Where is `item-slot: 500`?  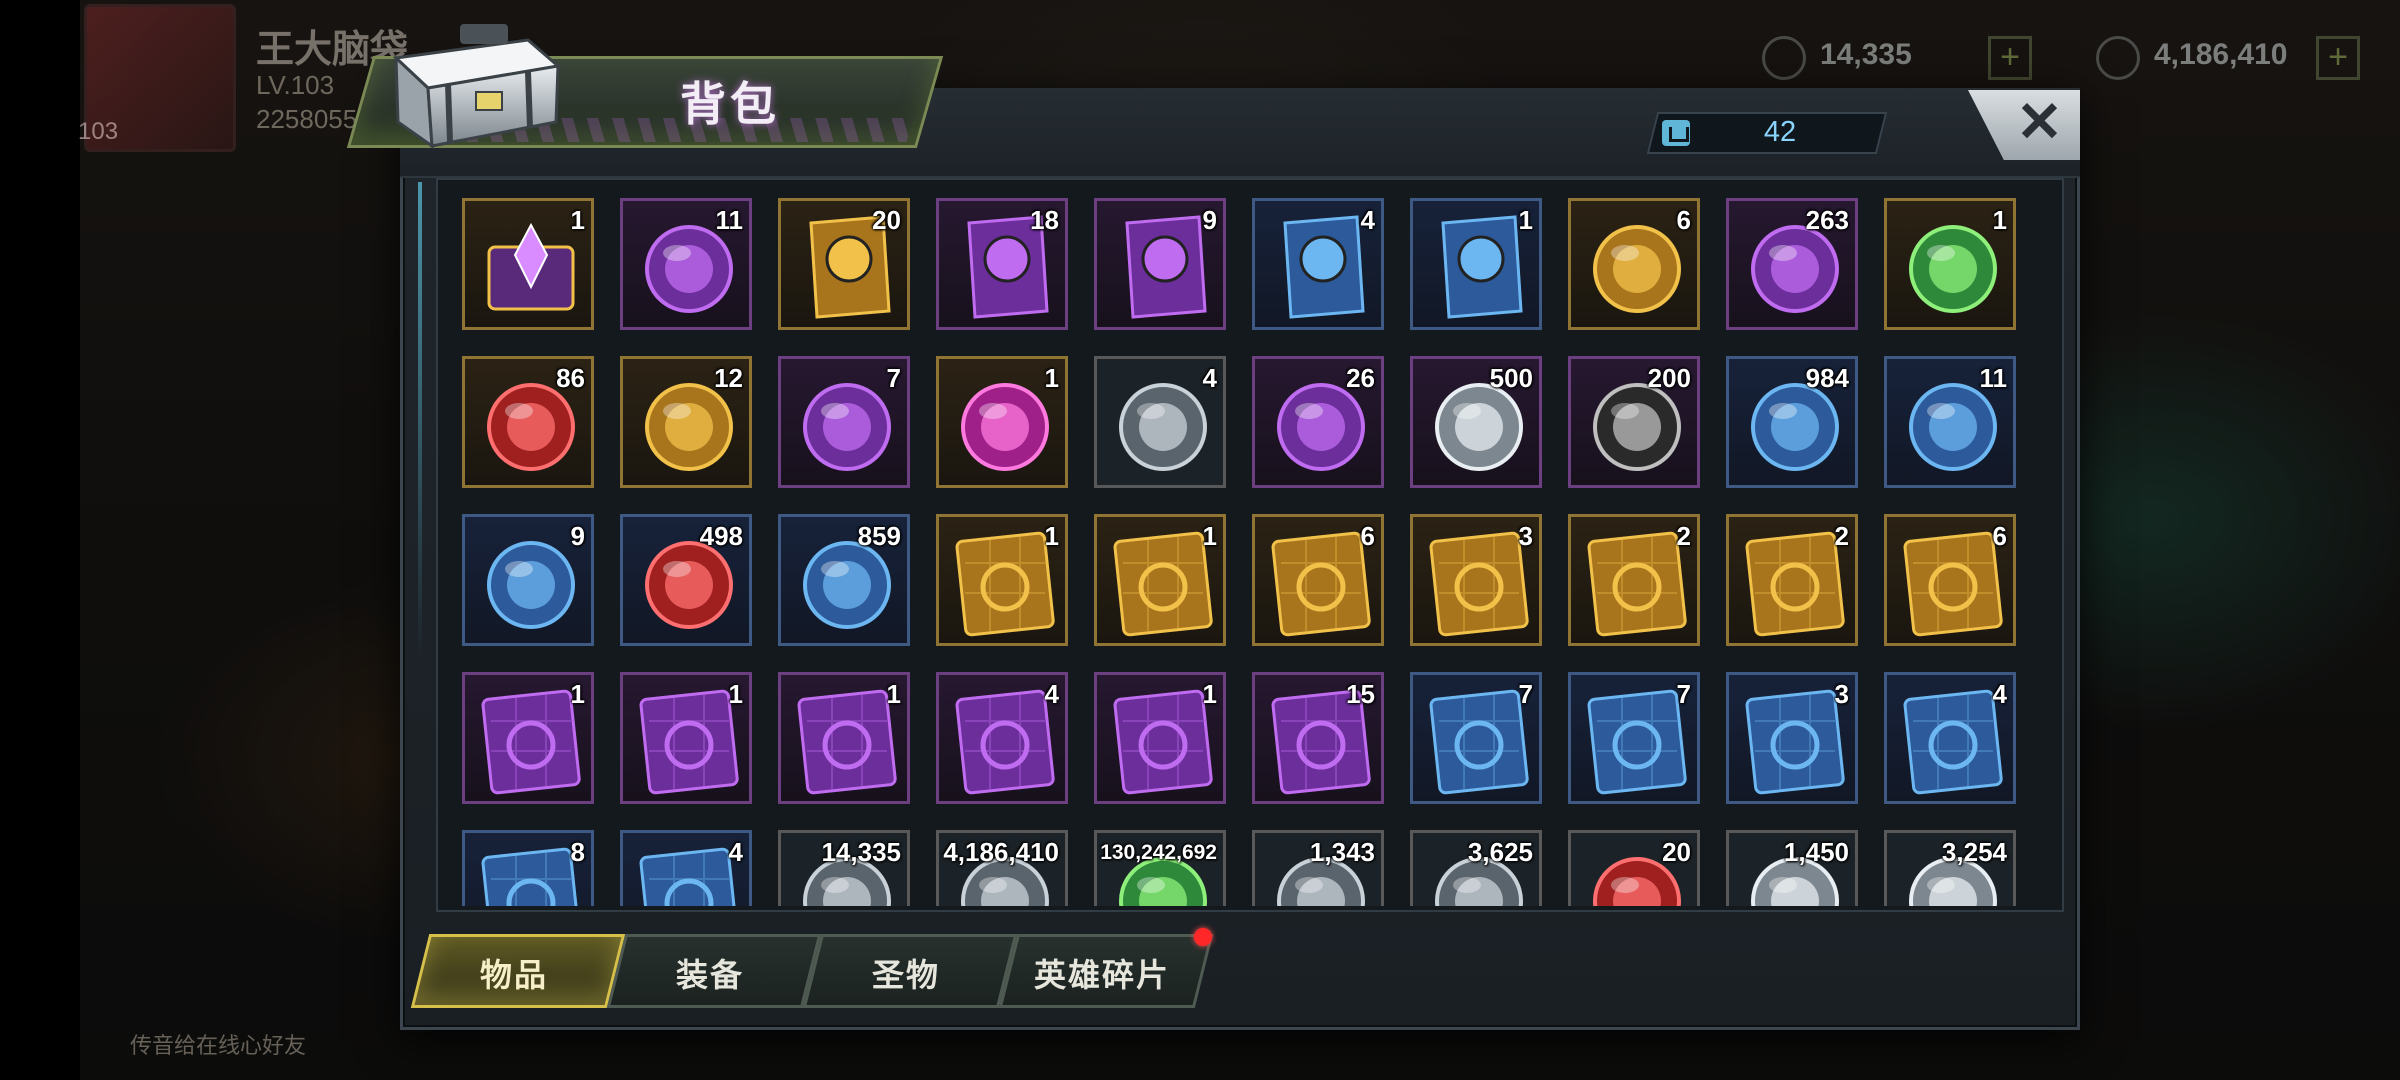
item-slot: 500 is located at coordinates (1476, 422).